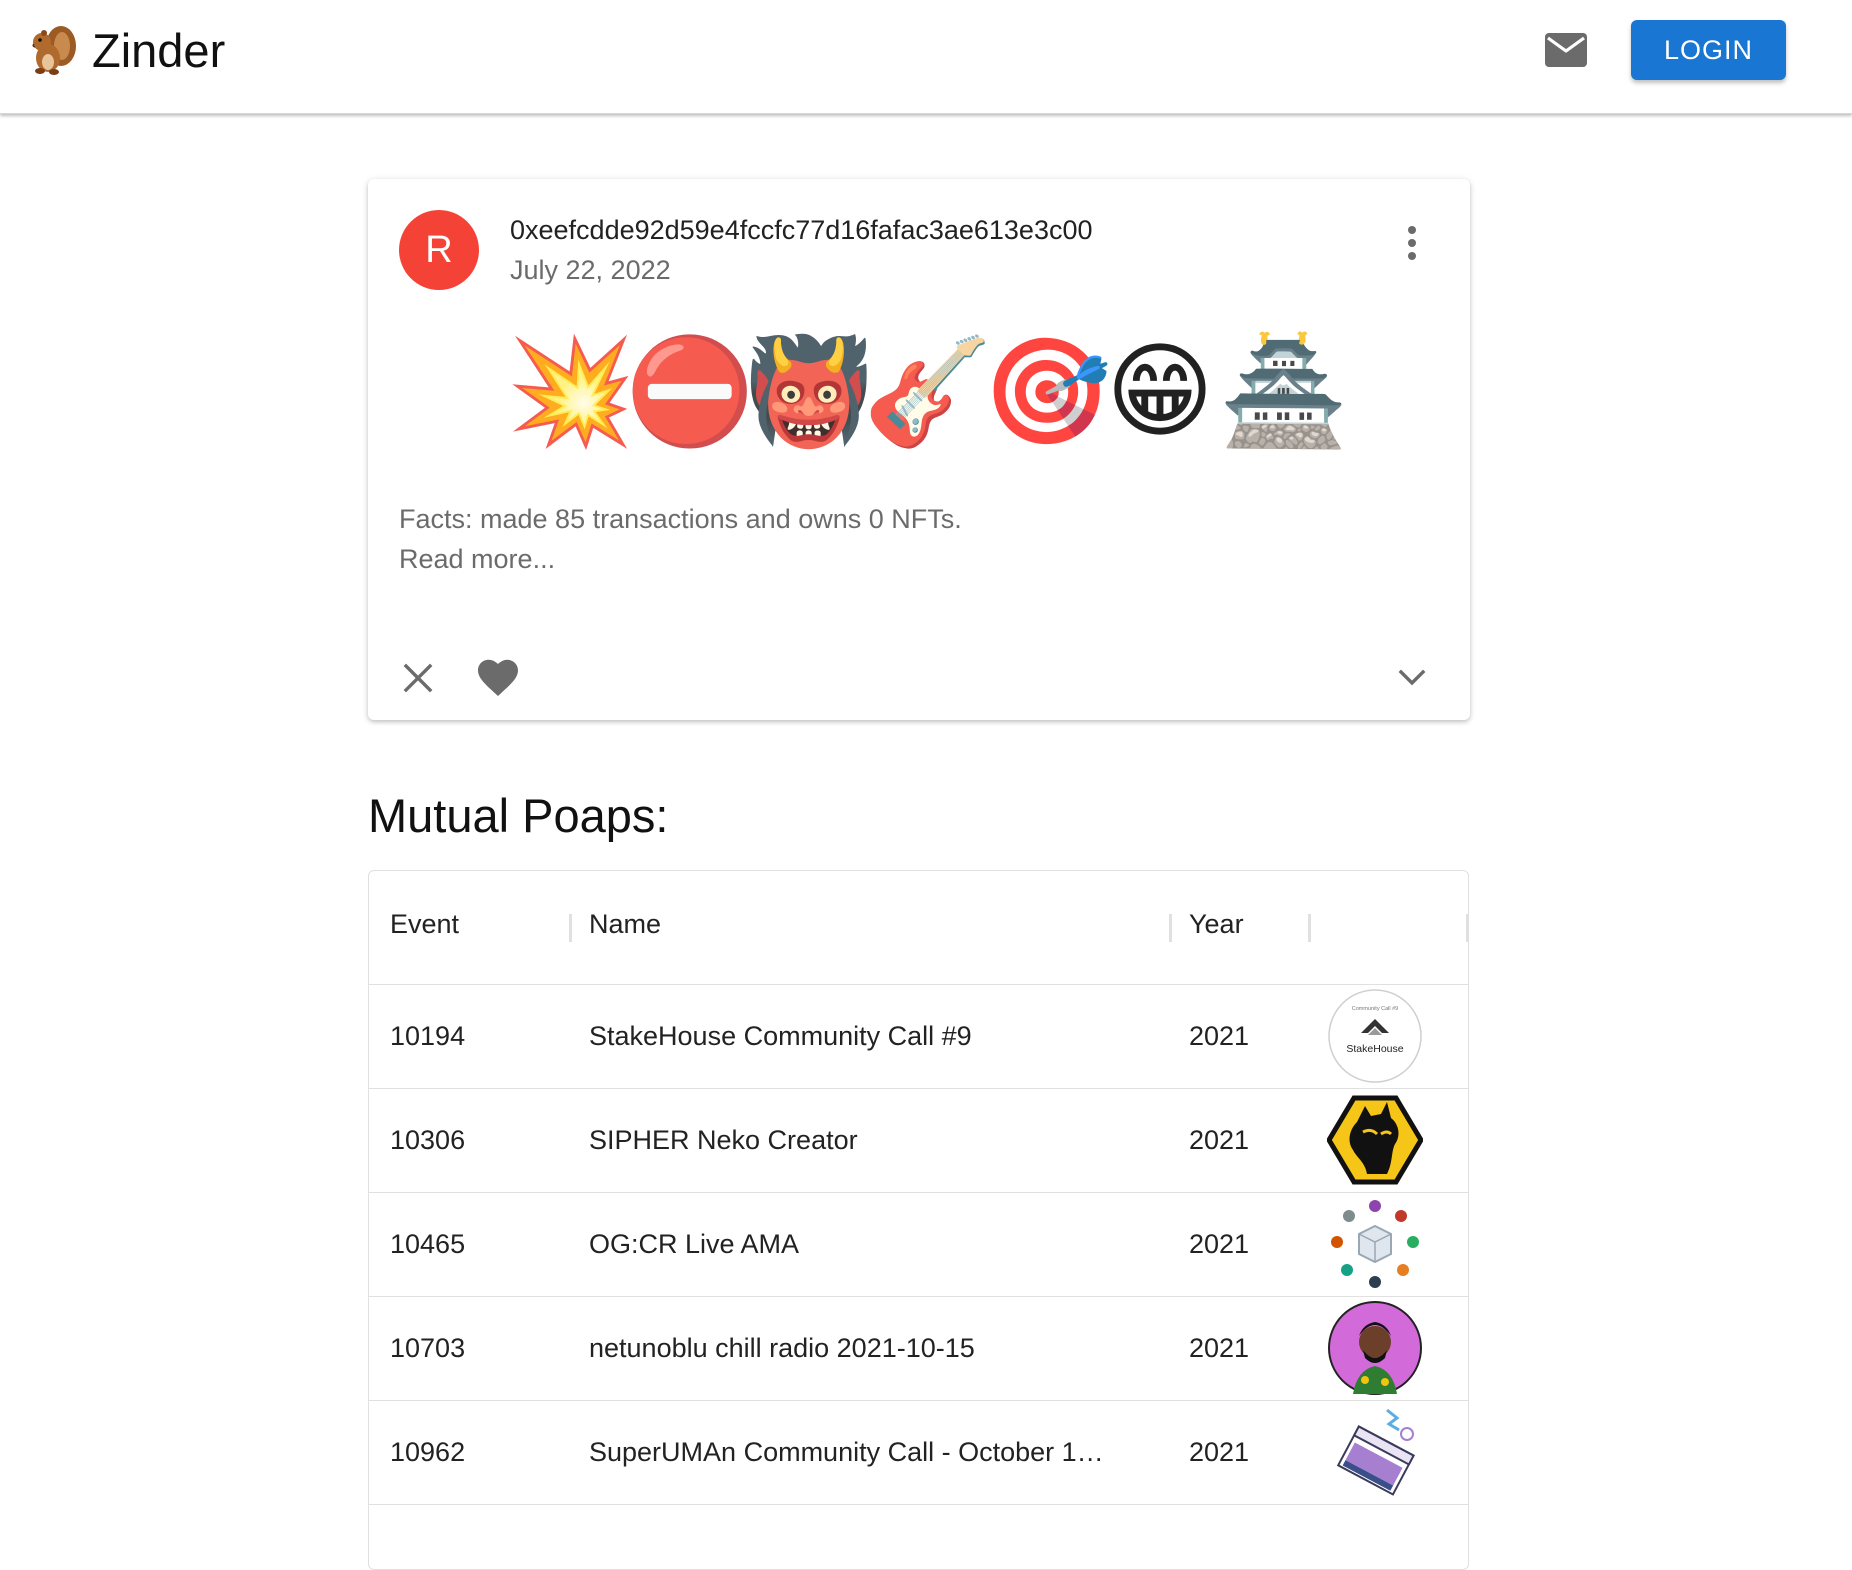  I want to click on event-name: OG:CR Live AMA, so click(694, 1244).